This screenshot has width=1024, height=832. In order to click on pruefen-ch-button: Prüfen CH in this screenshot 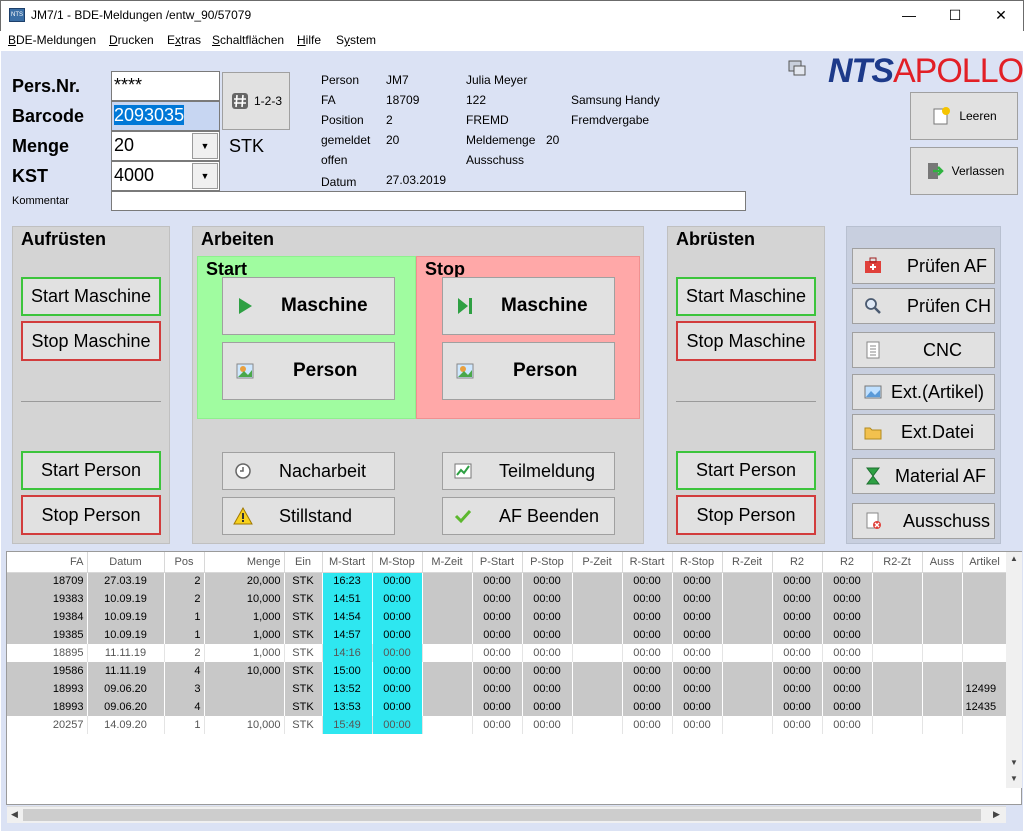, I will do `click(923, 306)`.